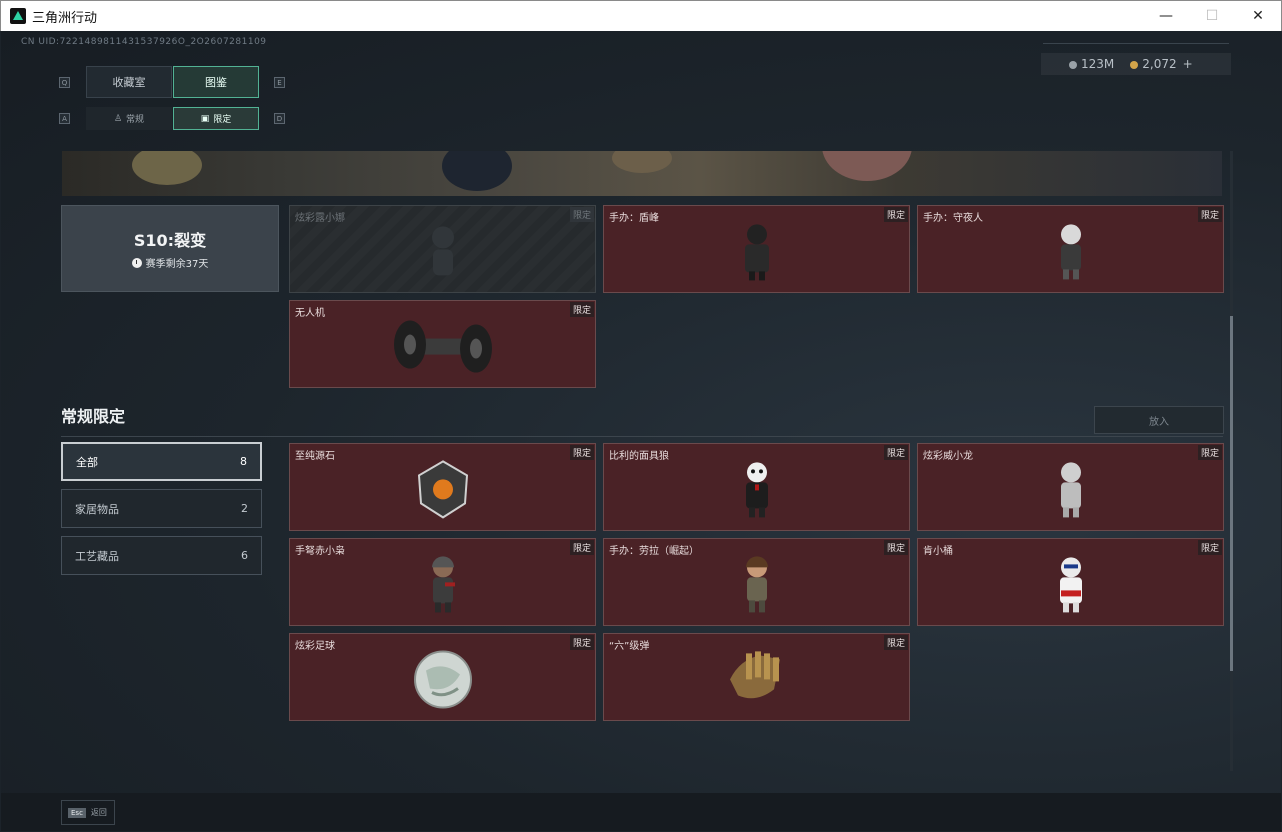  I want to click on key-hint-a: A, so click(64, 118).